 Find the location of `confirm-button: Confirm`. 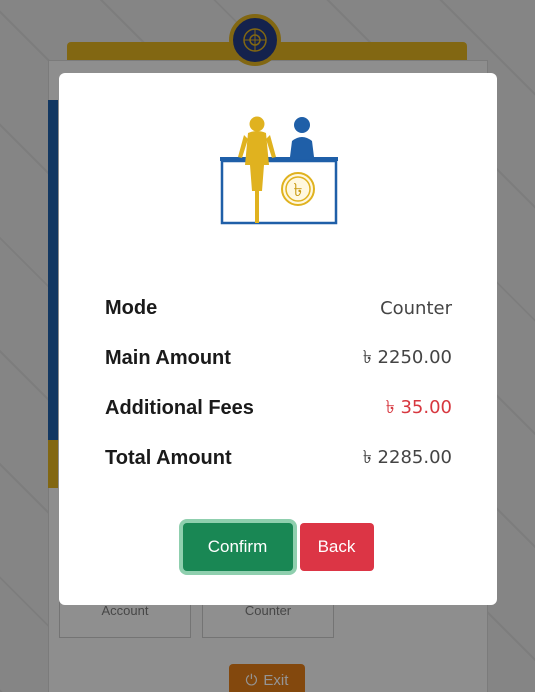

confirm-button: Confirm is located at coordinates (237, 547).